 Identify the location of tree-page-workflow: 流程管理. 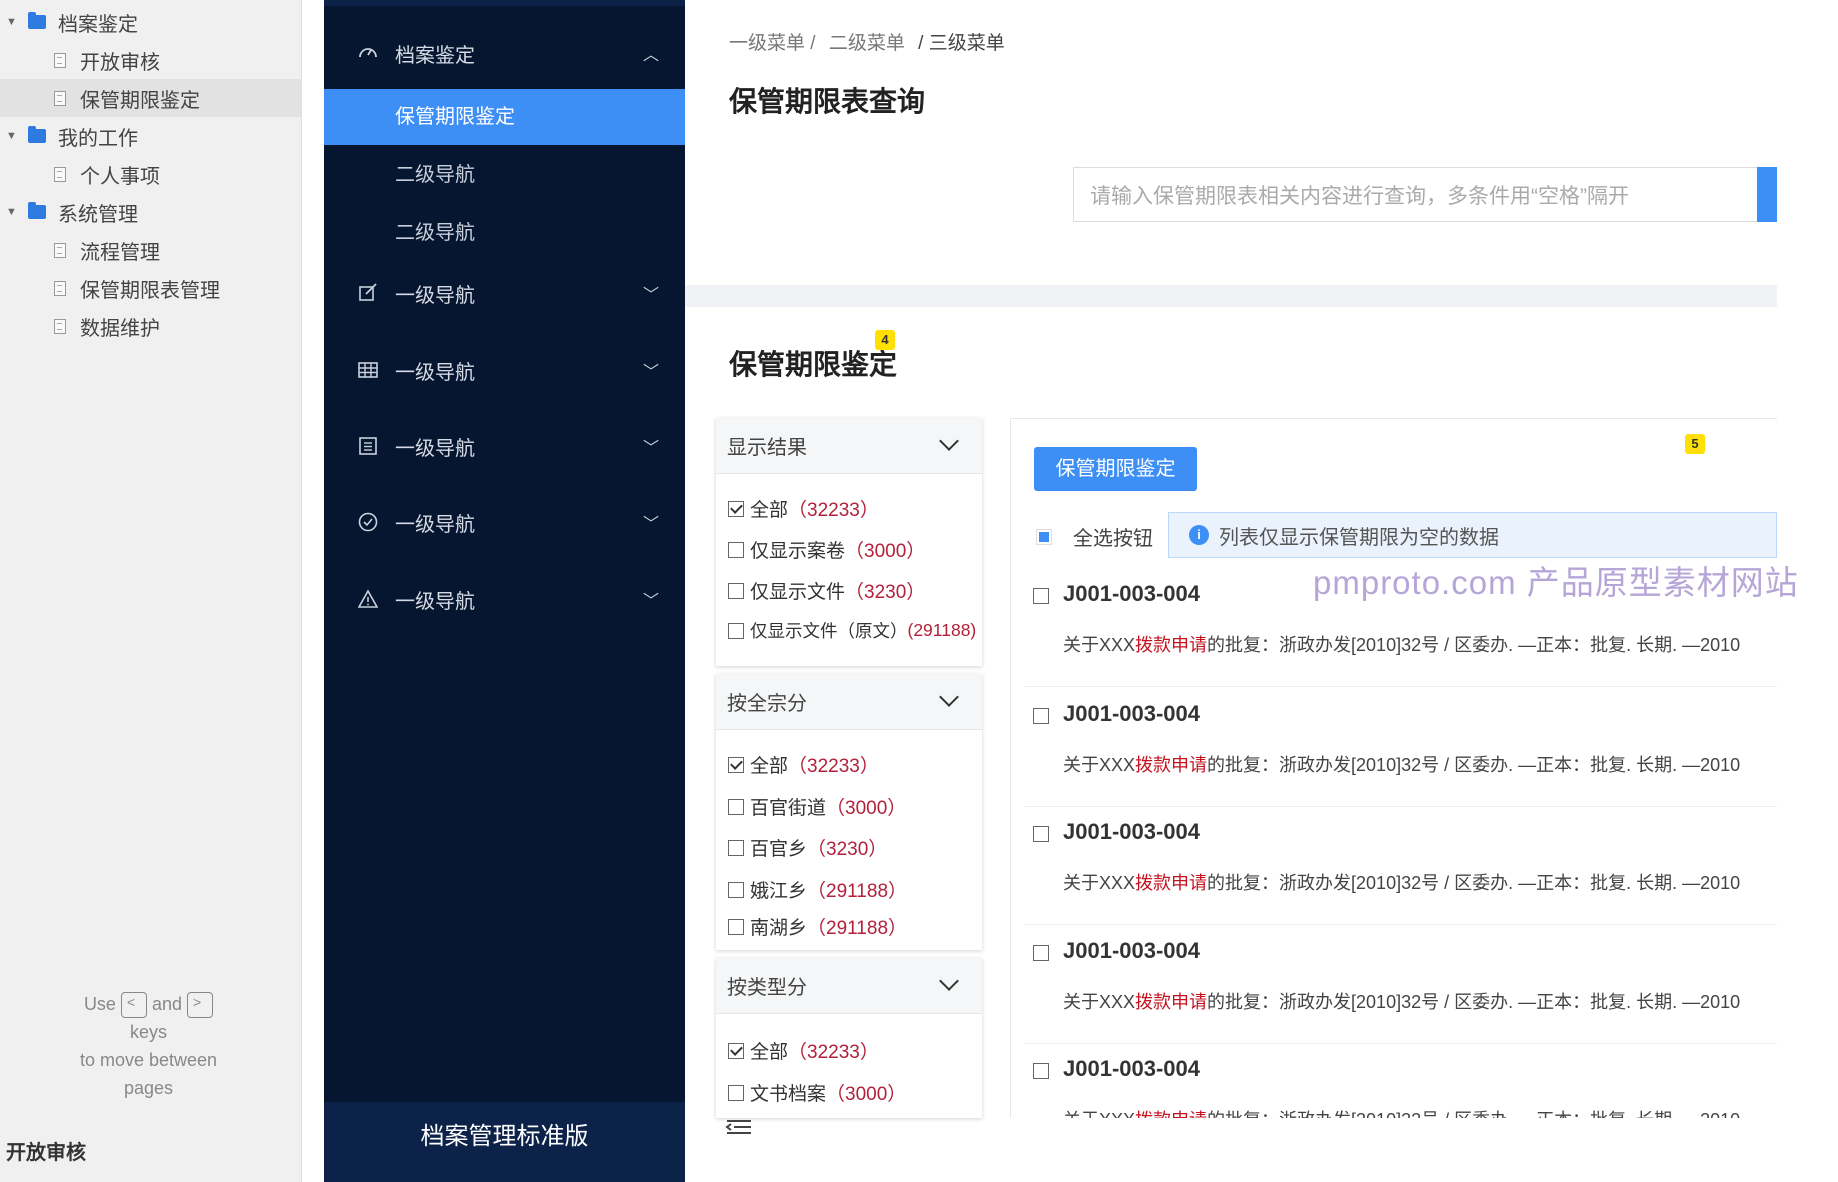
(151, 250).